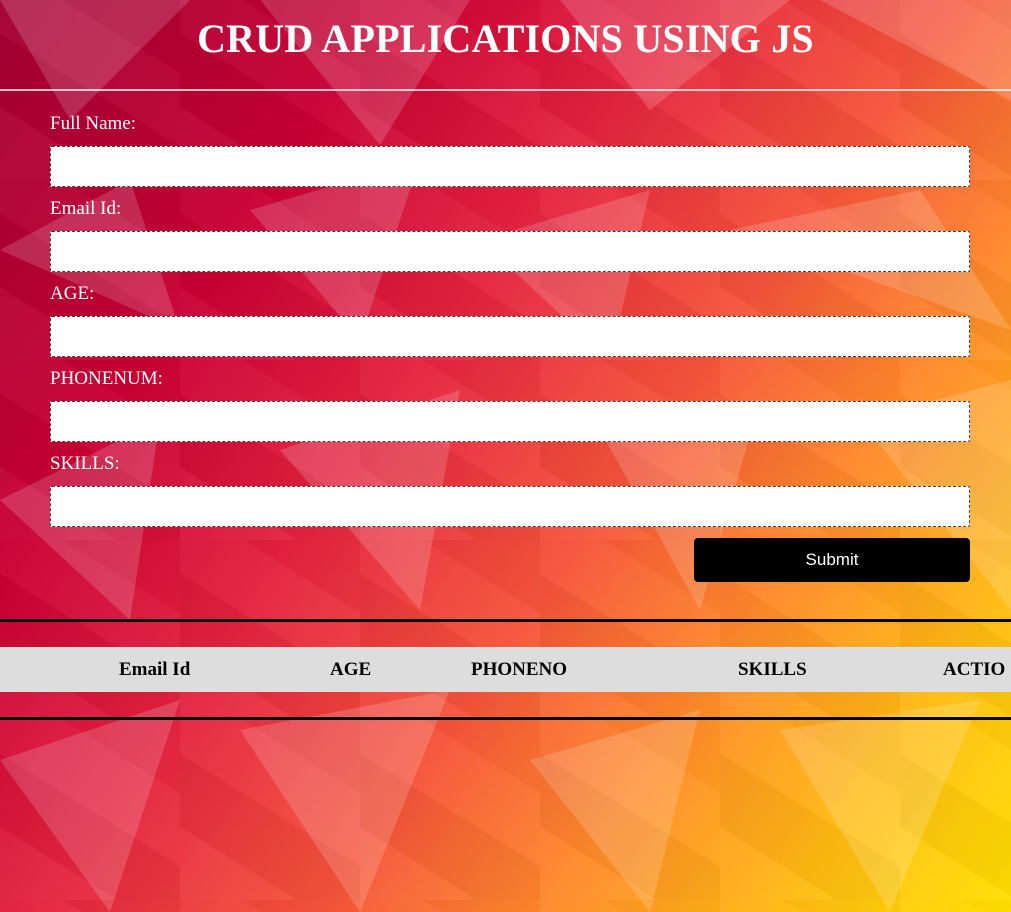 The height and width of the screenshot is (912, 1011). What do you see at coordinates (505, 38) in the screenshot?
I see `page-title: CRUD APPLICATIONS USING JS` at bounding box center [505, 38].